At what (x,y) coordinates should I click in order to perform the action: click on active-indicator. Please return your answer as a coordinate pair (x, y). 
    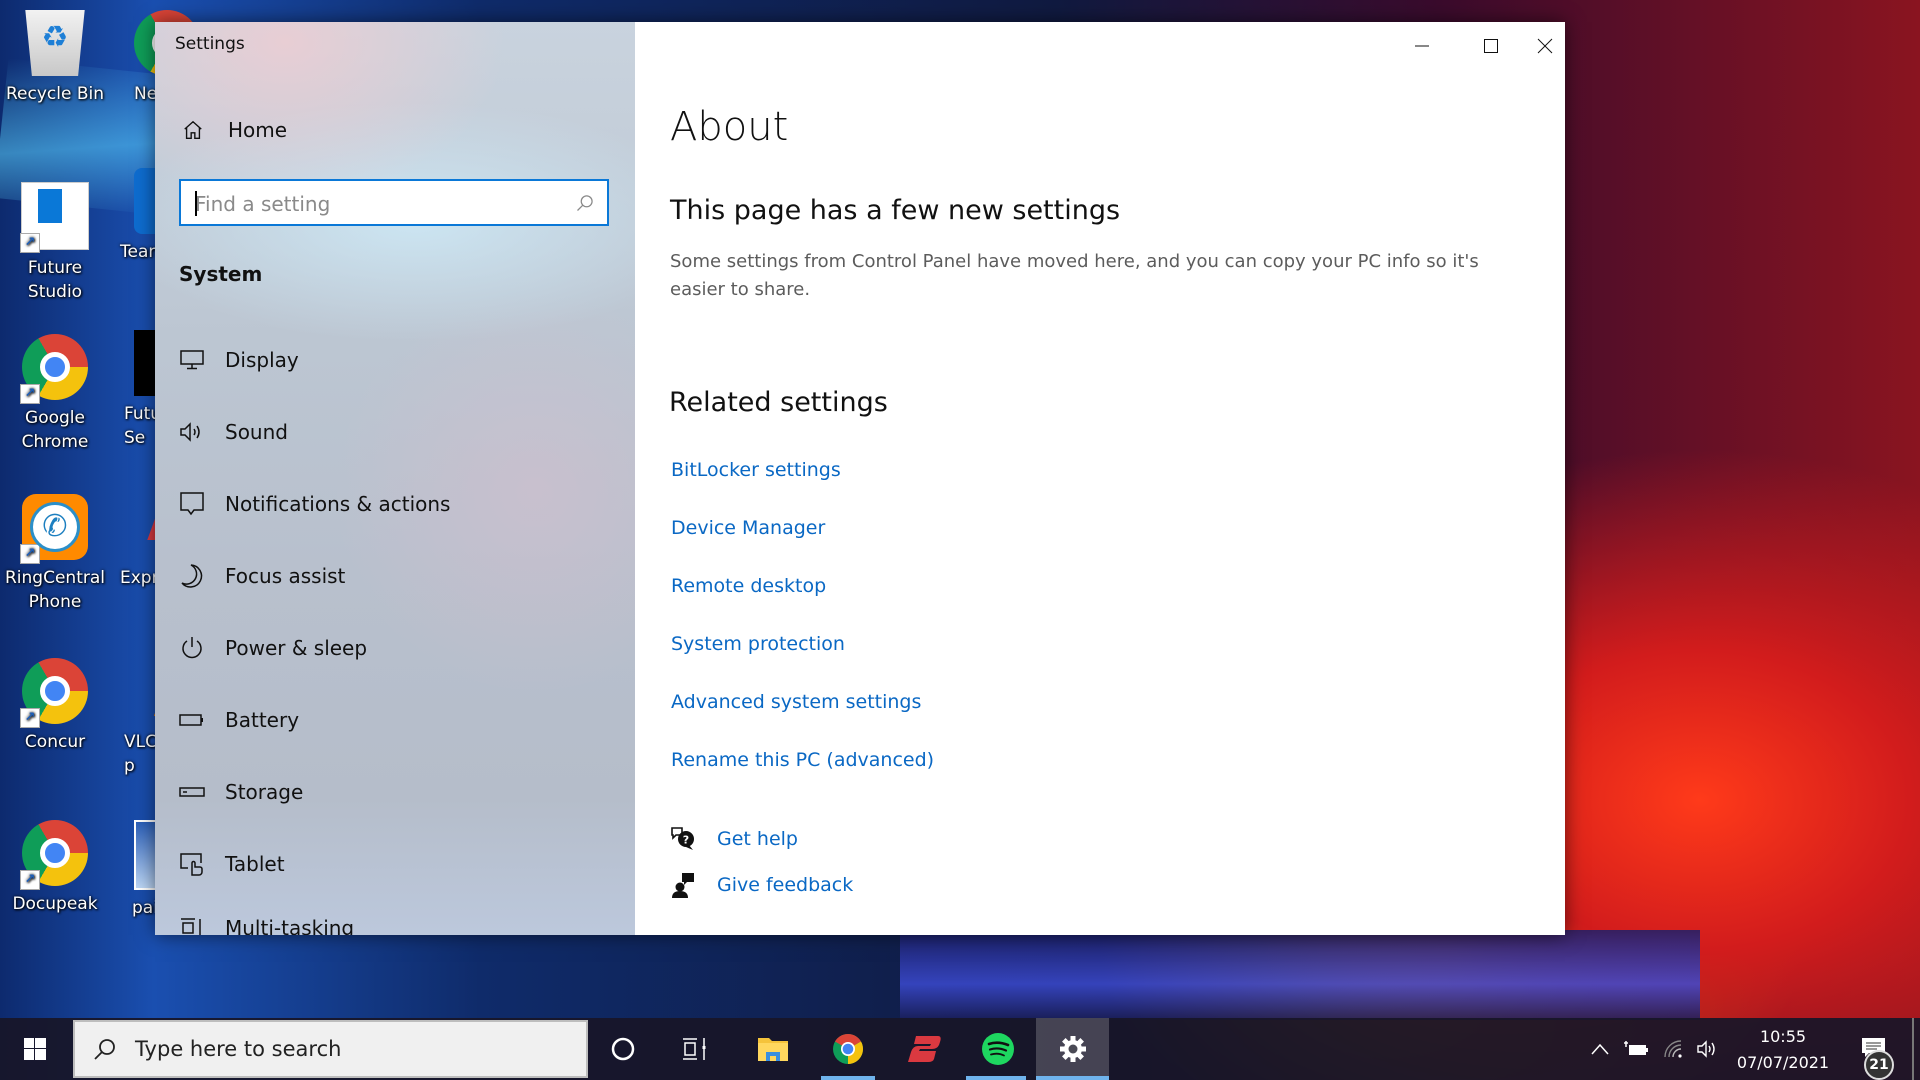
    Looking at the image, I should click on (1072, 1078).